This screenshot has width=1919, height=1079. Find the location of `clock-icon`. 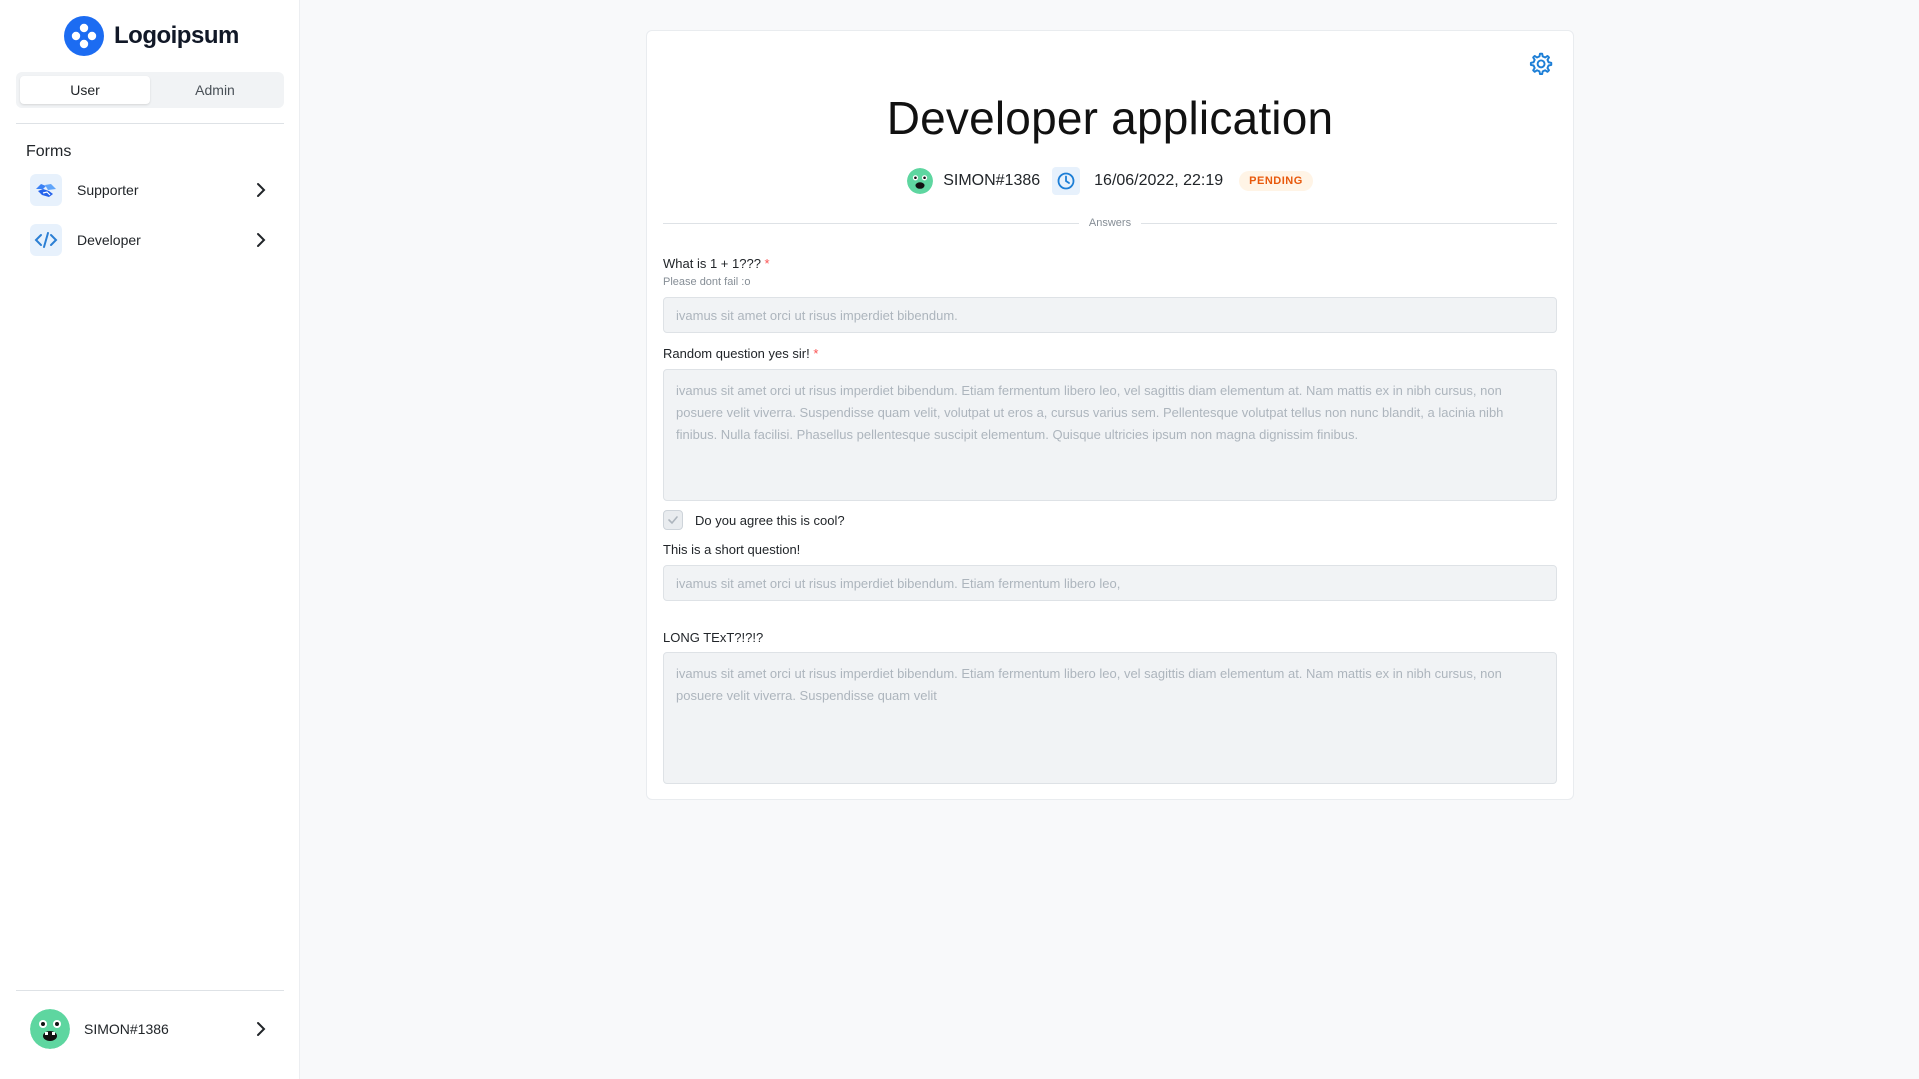

clock-icon is located at coordinates (1066, 181).